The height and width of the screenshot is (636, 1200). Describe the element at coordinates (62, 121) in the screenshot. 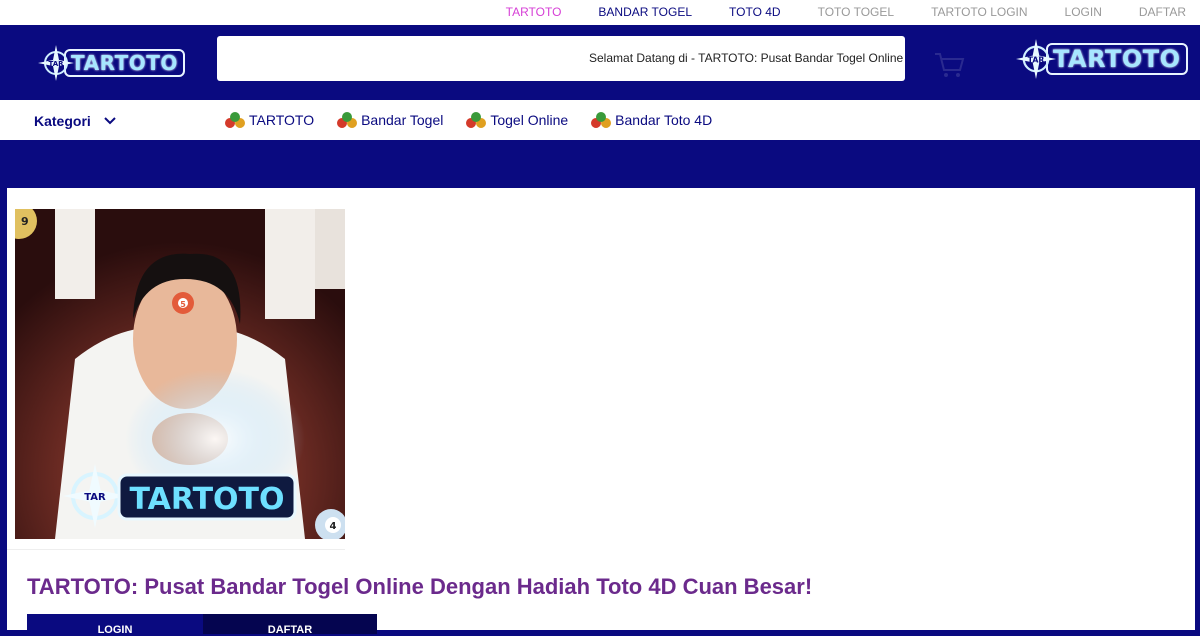

I see `kategori-label: Kategori` at that location.